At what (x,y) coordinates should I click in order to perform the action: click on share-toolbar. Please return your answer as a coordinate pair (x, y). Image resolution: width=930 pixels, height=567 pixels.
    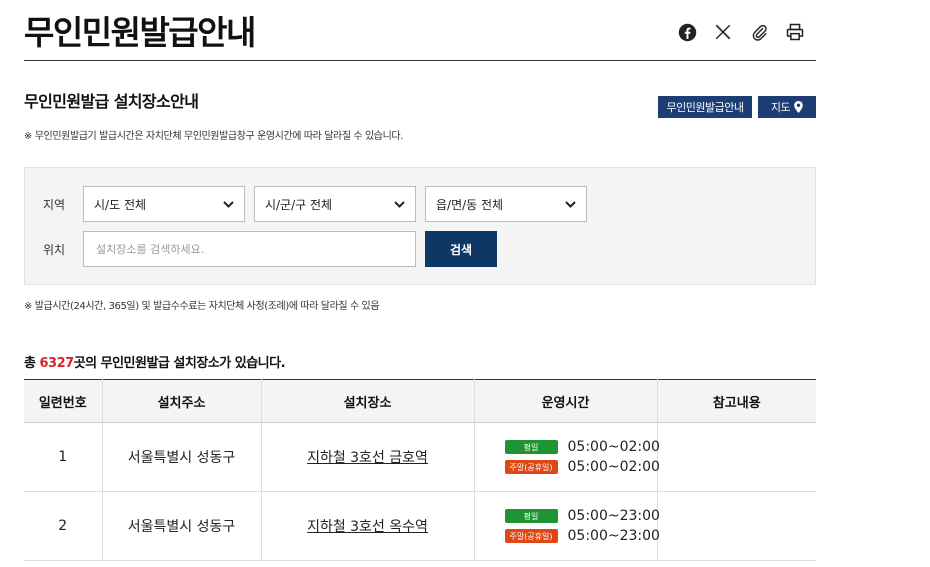
    Looking at the image, I should click on (741, 32).